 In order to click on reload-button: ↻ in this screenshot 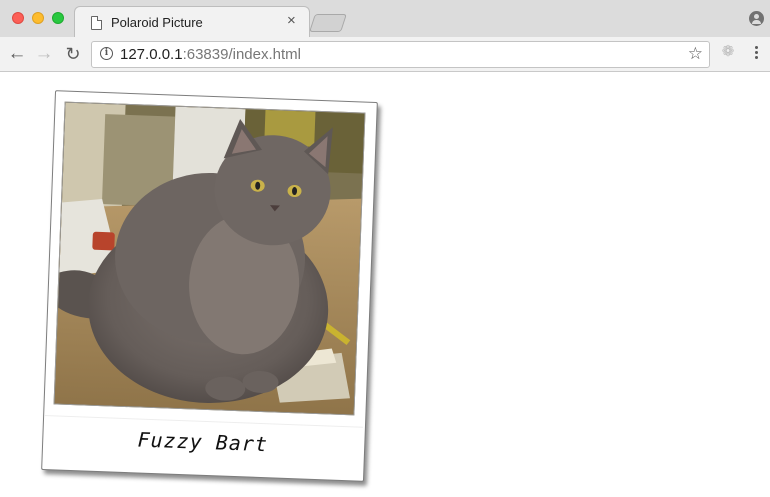, I will do `click(73, 54)`.